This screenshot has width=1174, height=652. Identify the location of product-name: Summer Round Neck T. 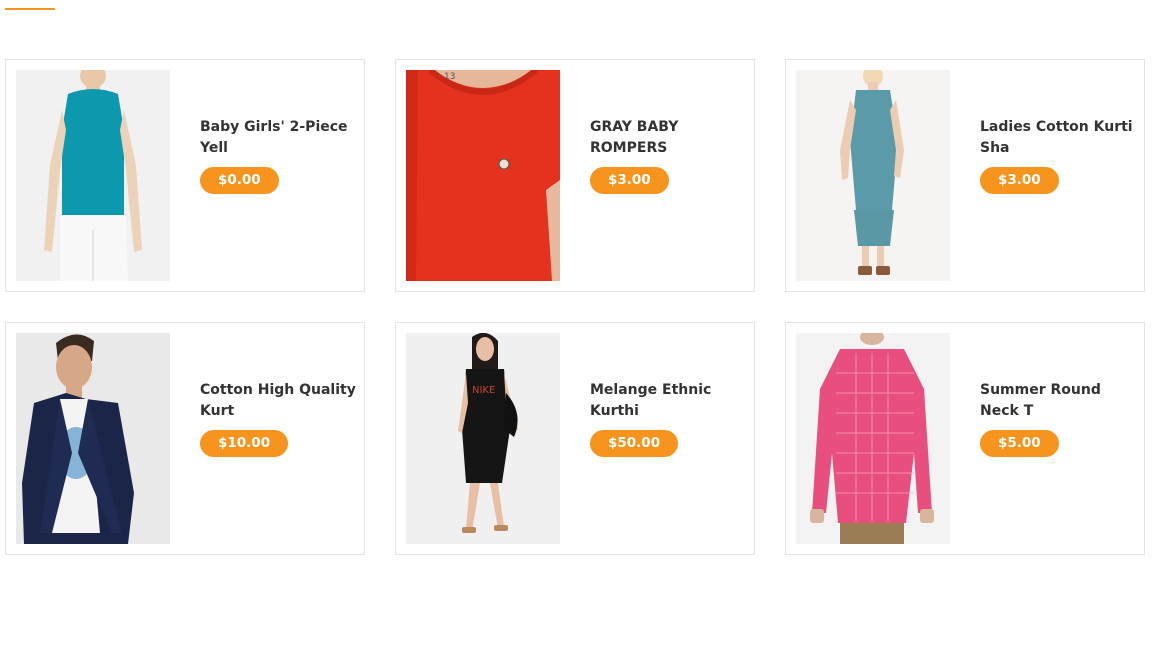
(1060, 401).